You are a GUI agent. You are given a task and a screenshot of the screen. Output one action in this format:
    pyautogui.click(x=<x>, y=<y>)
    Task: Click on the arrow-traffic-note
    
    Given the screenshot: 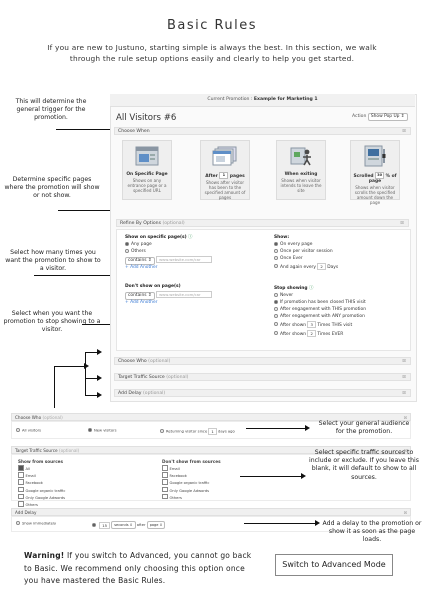 What is the action you would take?
    pyautogui.click(x=273, y=476)
    